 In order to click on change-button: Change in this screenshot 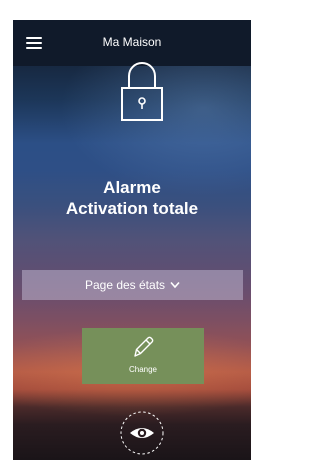, I will do `click(143, 356)`.